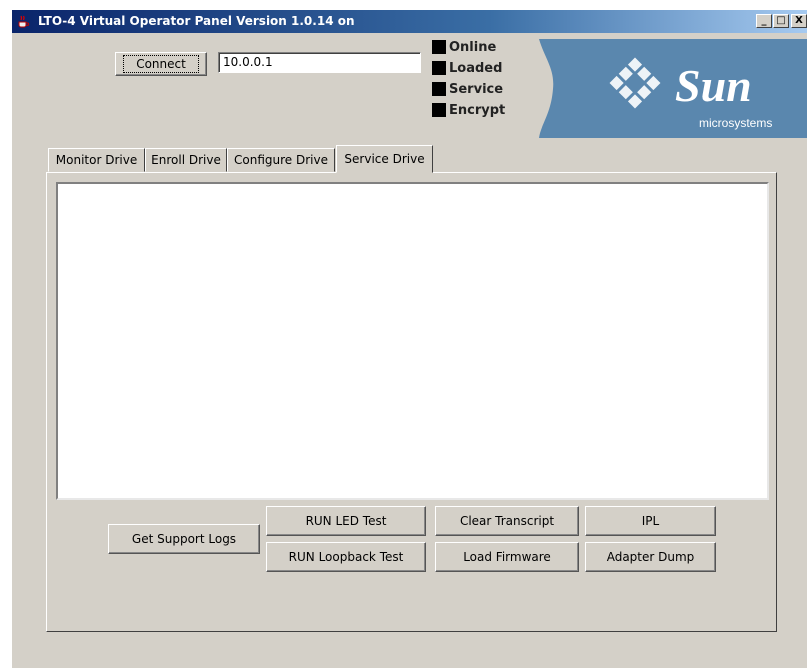 This screenshot has width=807, height=668. I want to click on indicator-label: Online, so click(473, 47).